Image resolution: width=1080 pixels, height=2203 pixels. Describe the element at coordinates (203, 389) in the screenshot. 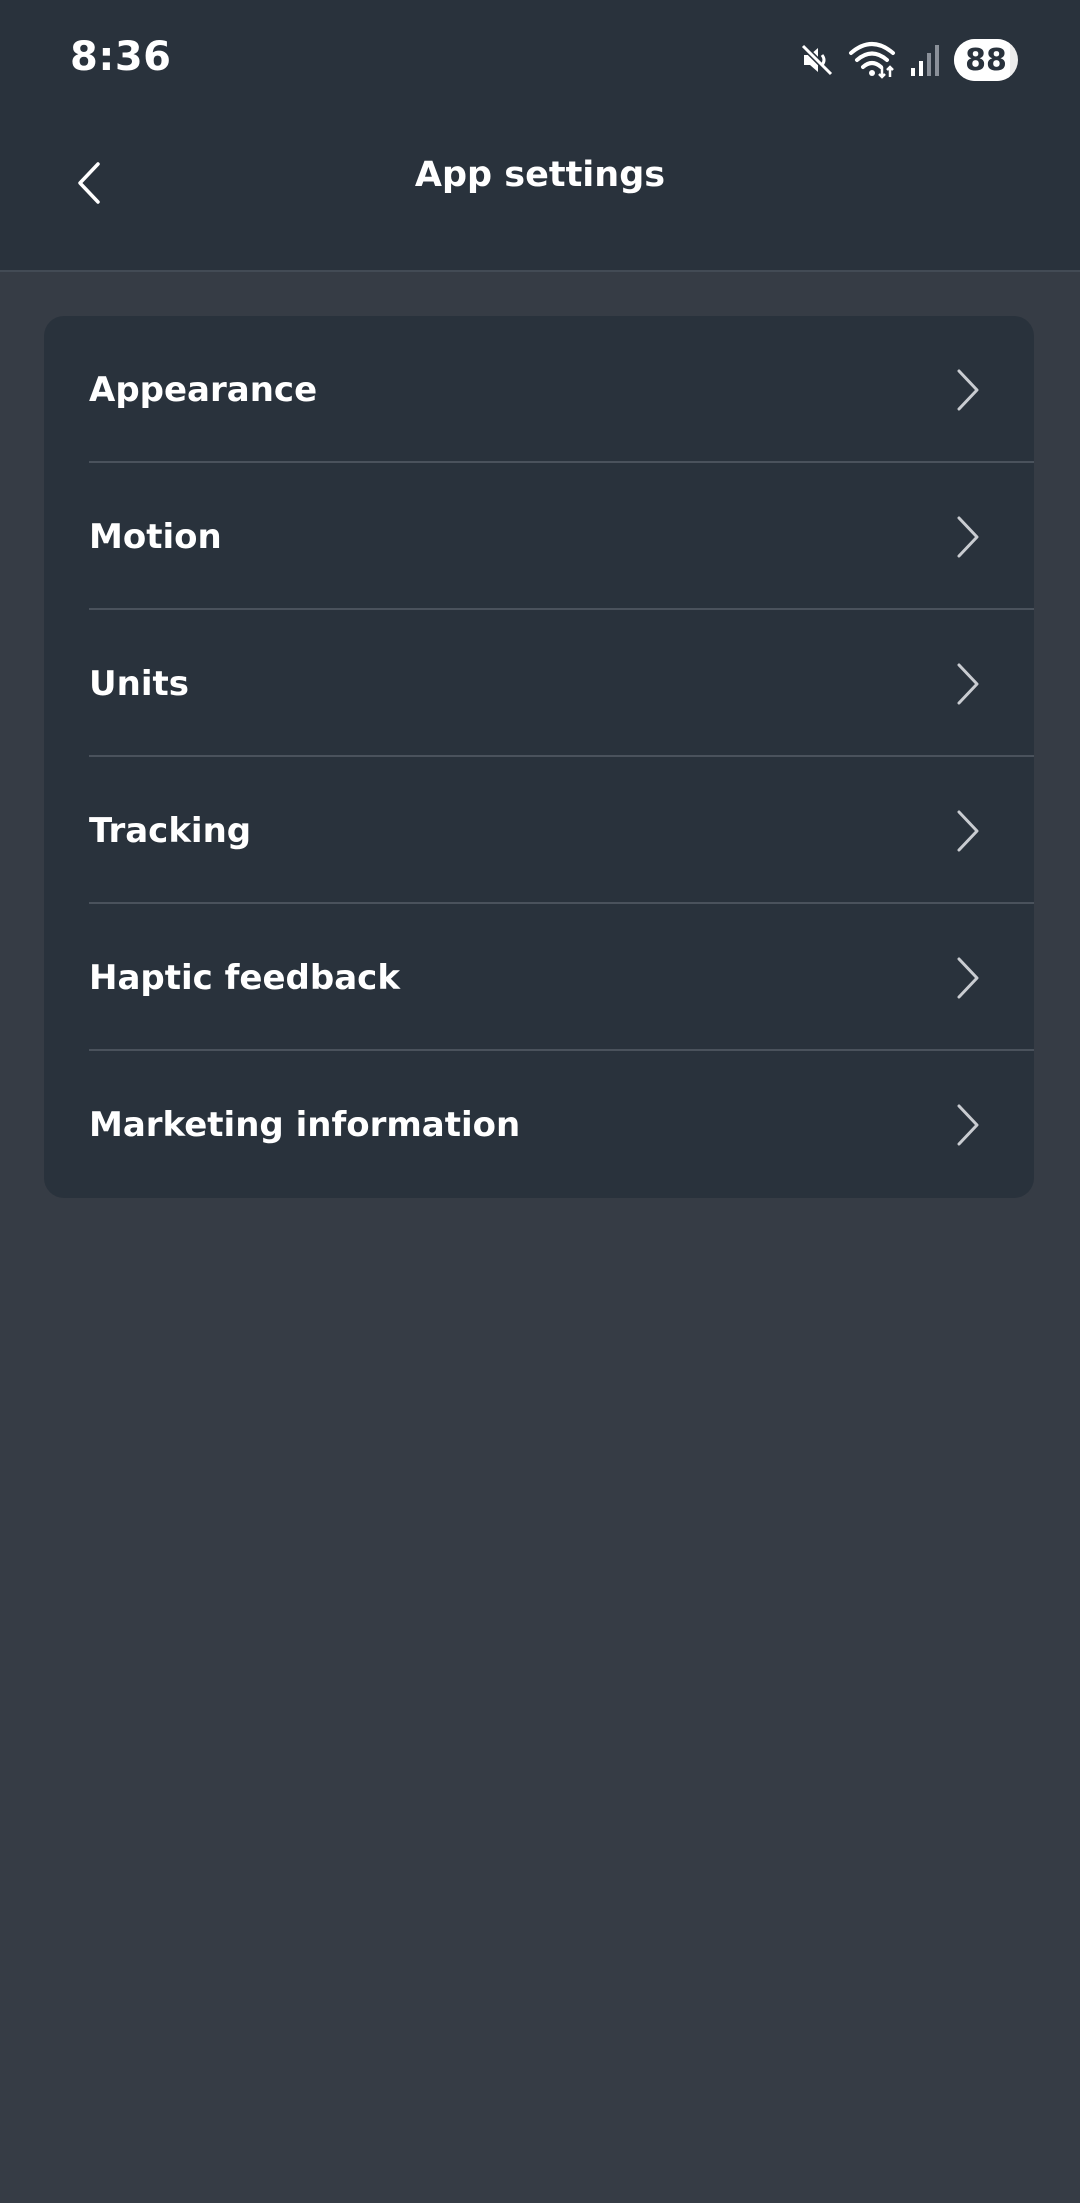

I see `settings-item-label: Appearance` at that location.